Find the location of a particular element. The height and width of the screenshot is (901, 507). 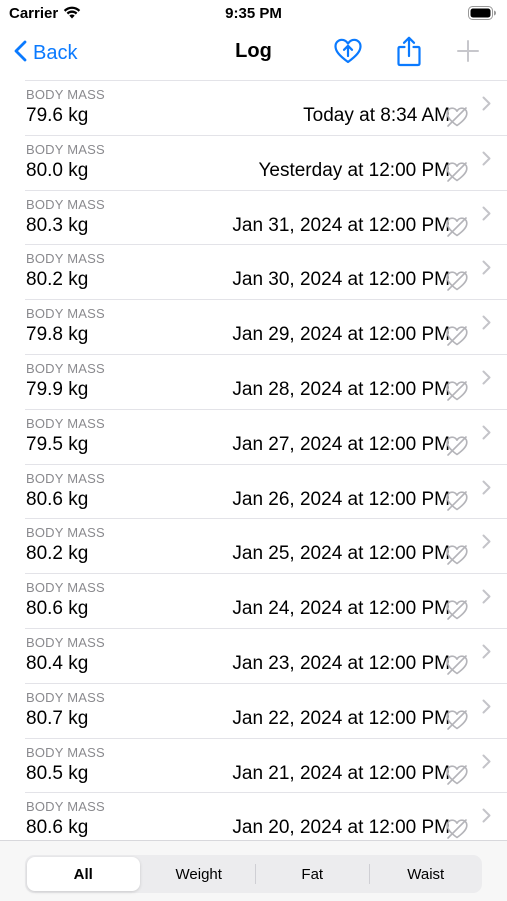

entry-date: Jan 22, 2024 at 12:00 PM is located at coordinates (341, 718).